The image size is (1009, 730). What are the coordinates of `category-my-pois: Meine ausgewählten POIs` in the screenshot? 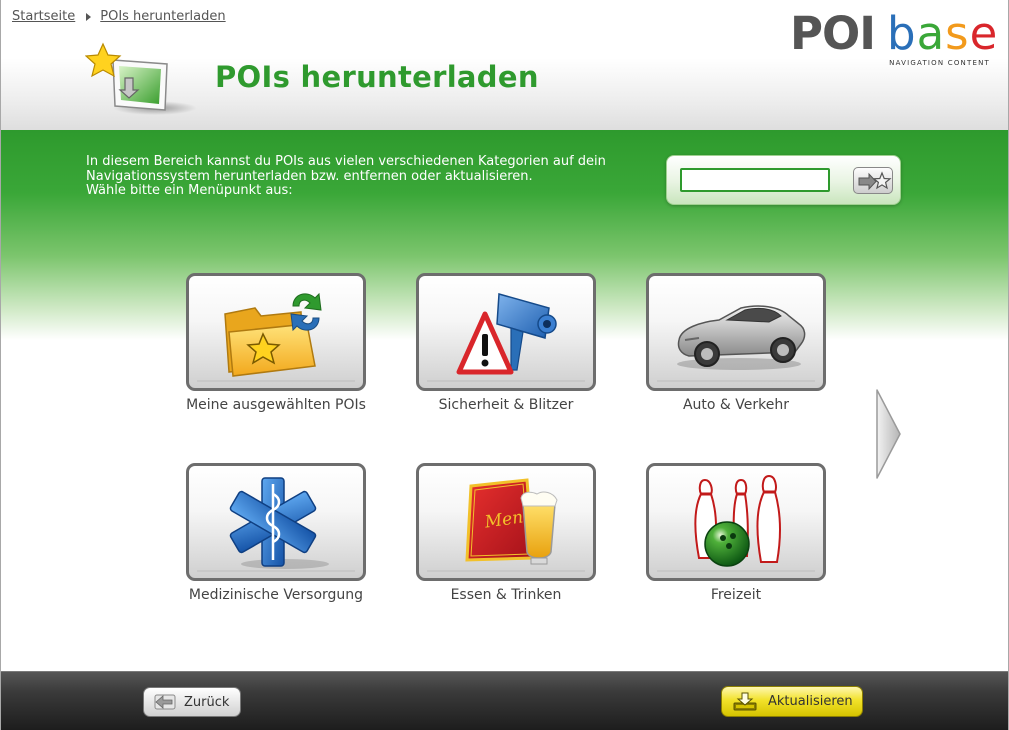 It's located at (271, 348).